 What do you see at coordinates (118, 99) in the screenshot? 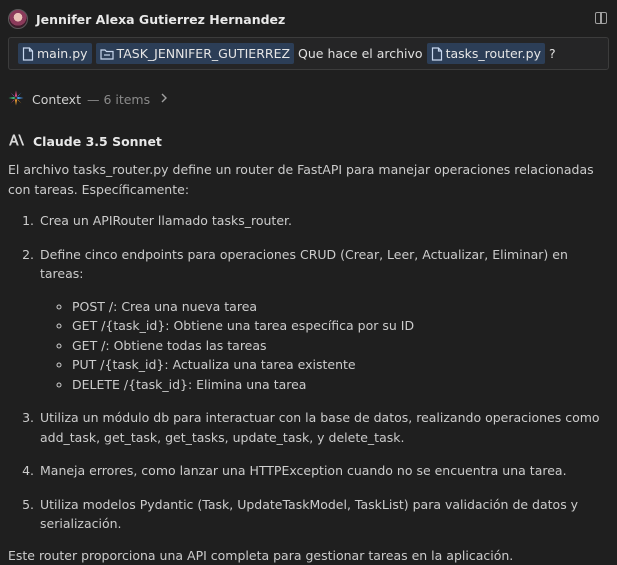
I see `context-item-count: — 6 items` at bounding box center [118, 99].